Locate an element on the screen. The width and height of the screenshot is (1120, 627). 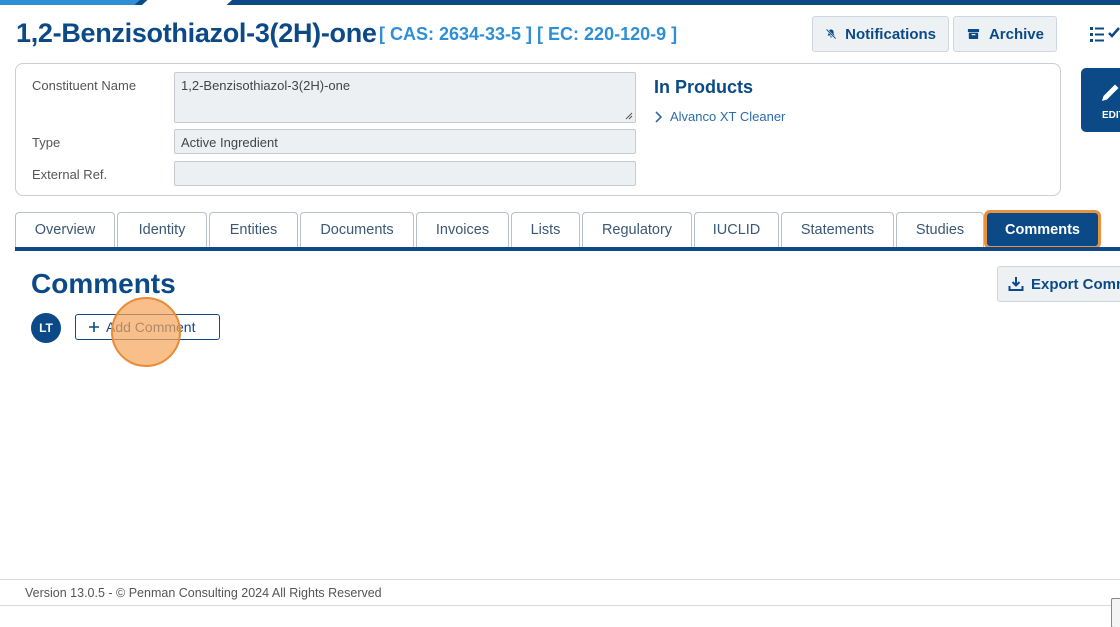
archive-label: Archive is located at coordinates (1016, 34).